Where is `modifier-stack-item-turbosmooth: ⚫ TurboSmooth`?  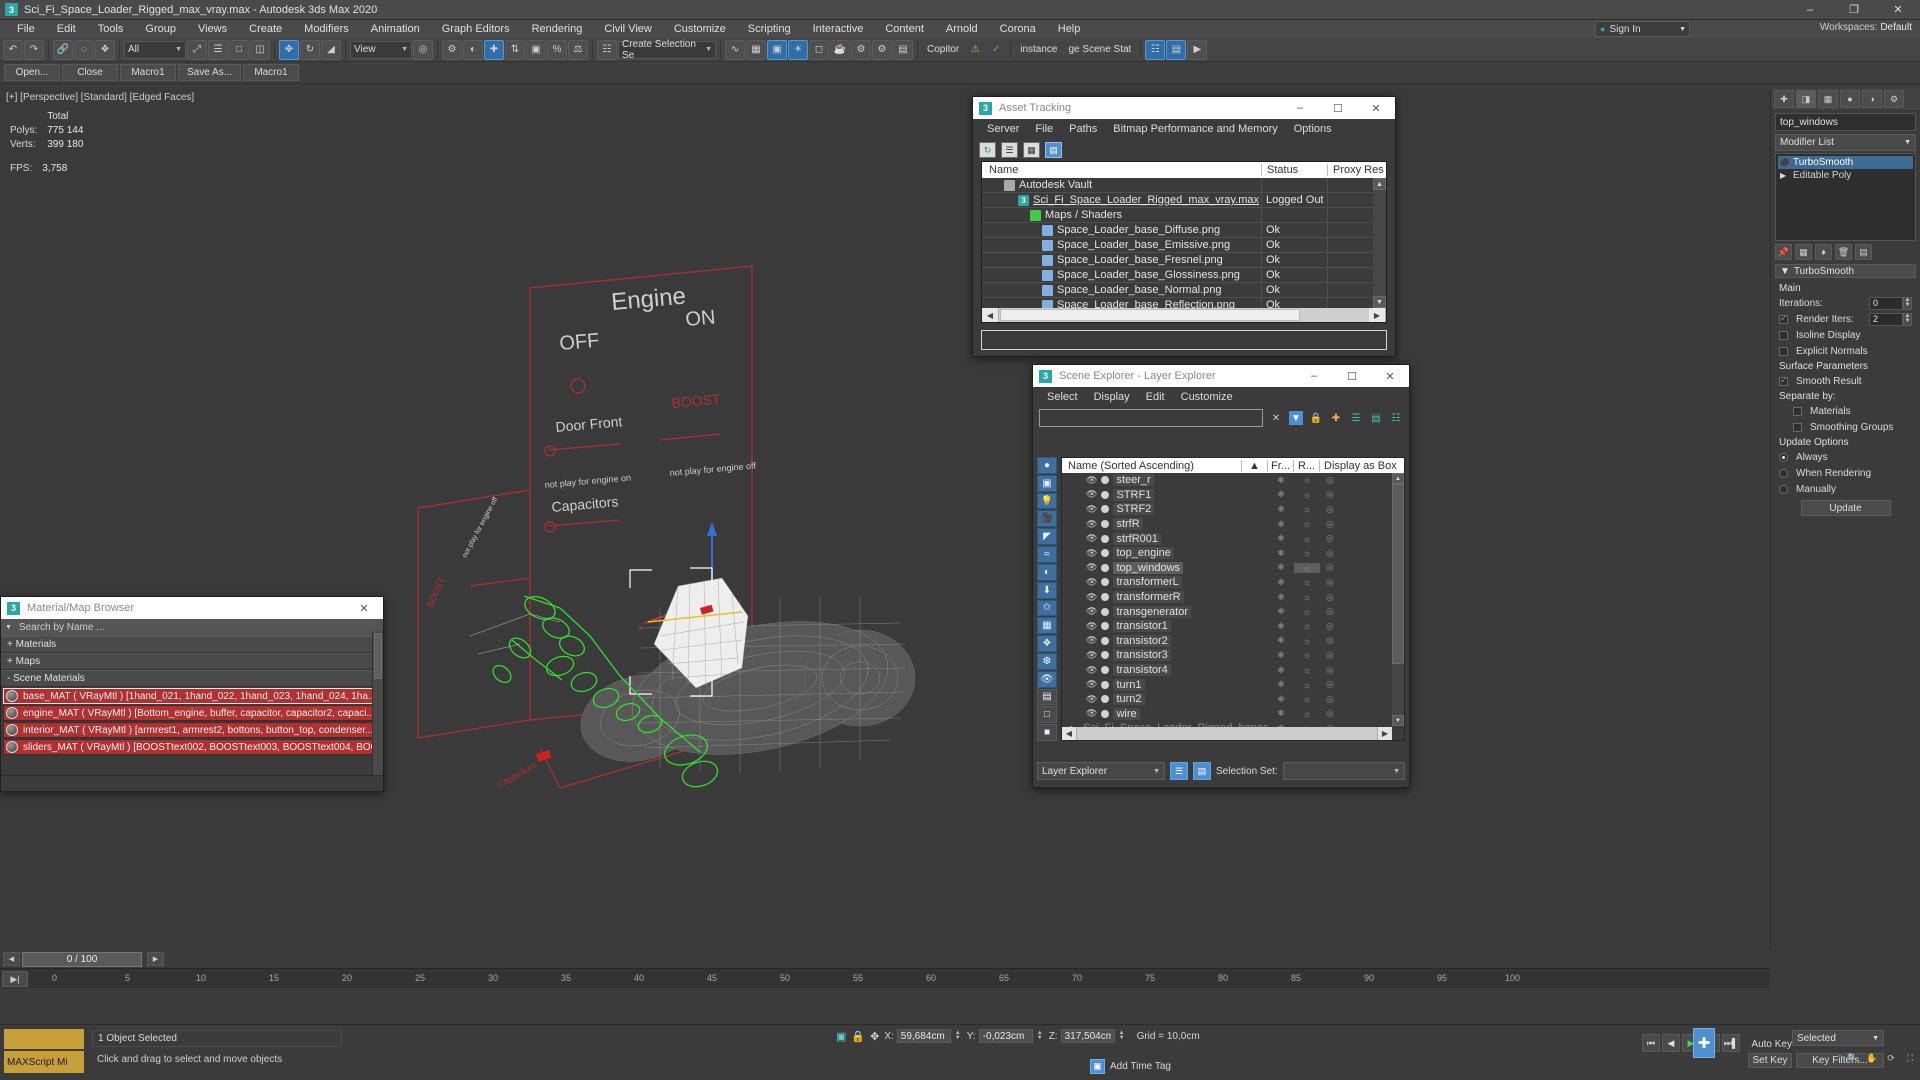 modifier-stack-item-turbosmooth: ⚫ TurboSmooth is located at coordinates (1845, 162).